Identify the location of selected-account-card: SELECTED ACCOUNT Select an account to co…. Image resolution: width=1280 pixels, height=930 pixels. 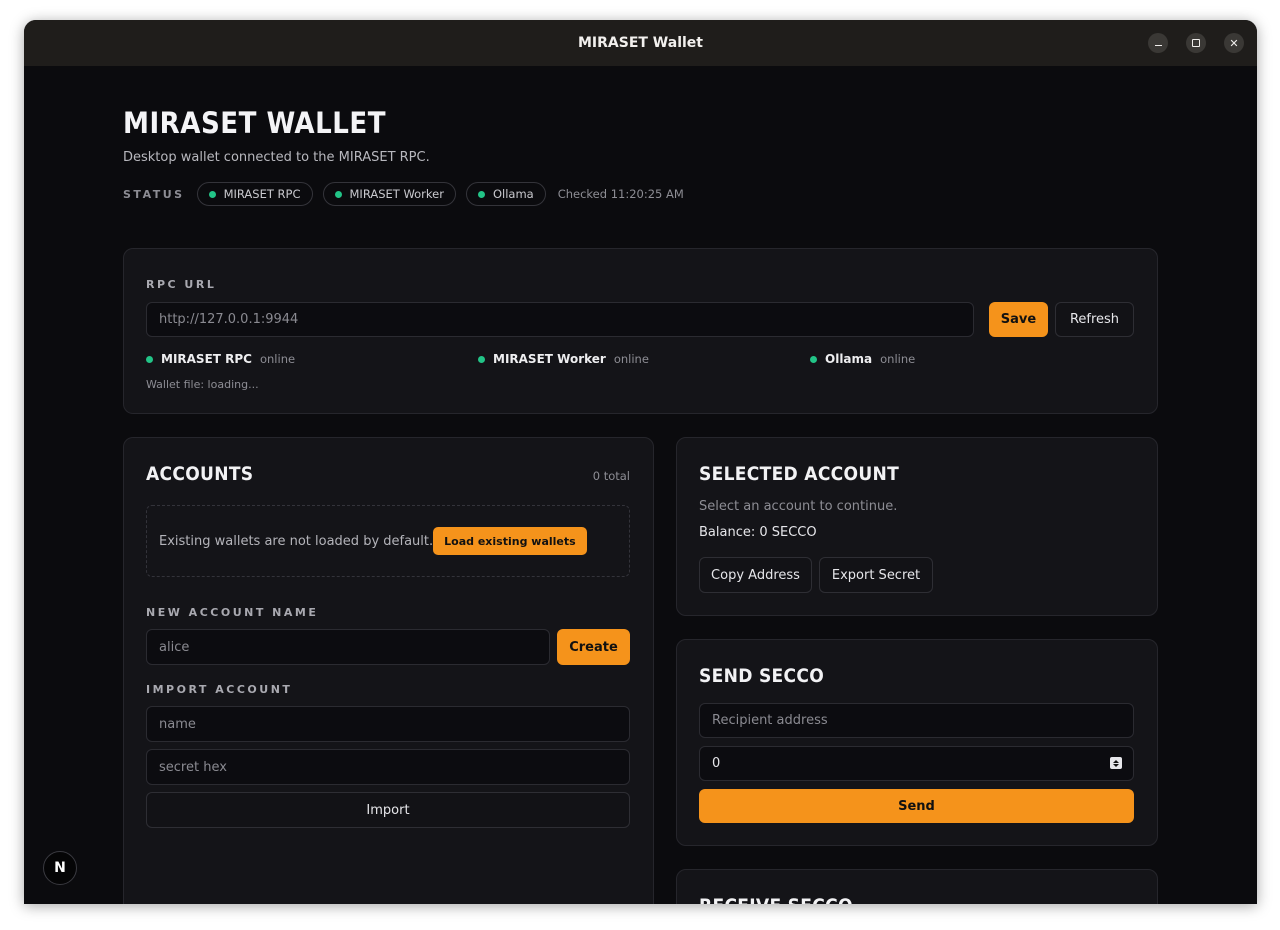
(917, 526).